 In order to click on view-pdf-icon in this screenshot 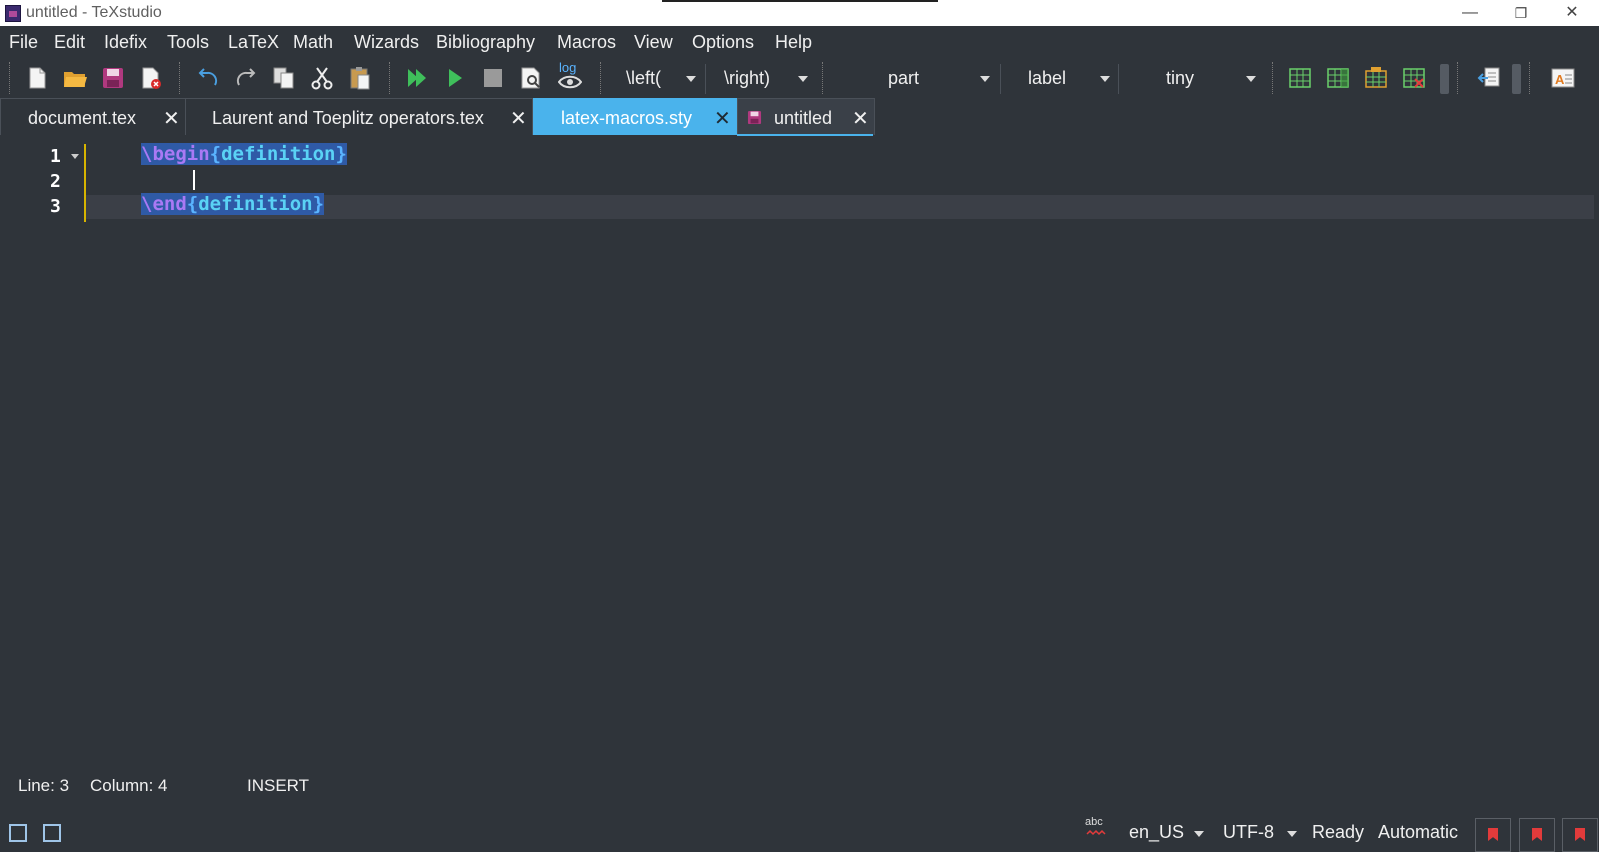, I will do `click(531, 78)`.